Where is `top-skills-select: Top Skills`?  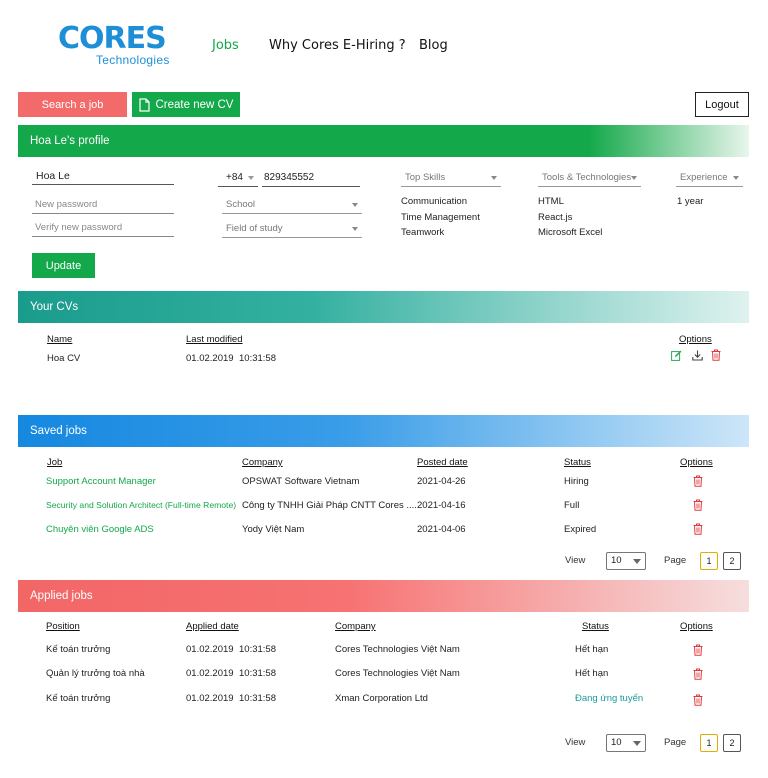
top-skills-select: Top Skills is located at coordinates (451, 178).